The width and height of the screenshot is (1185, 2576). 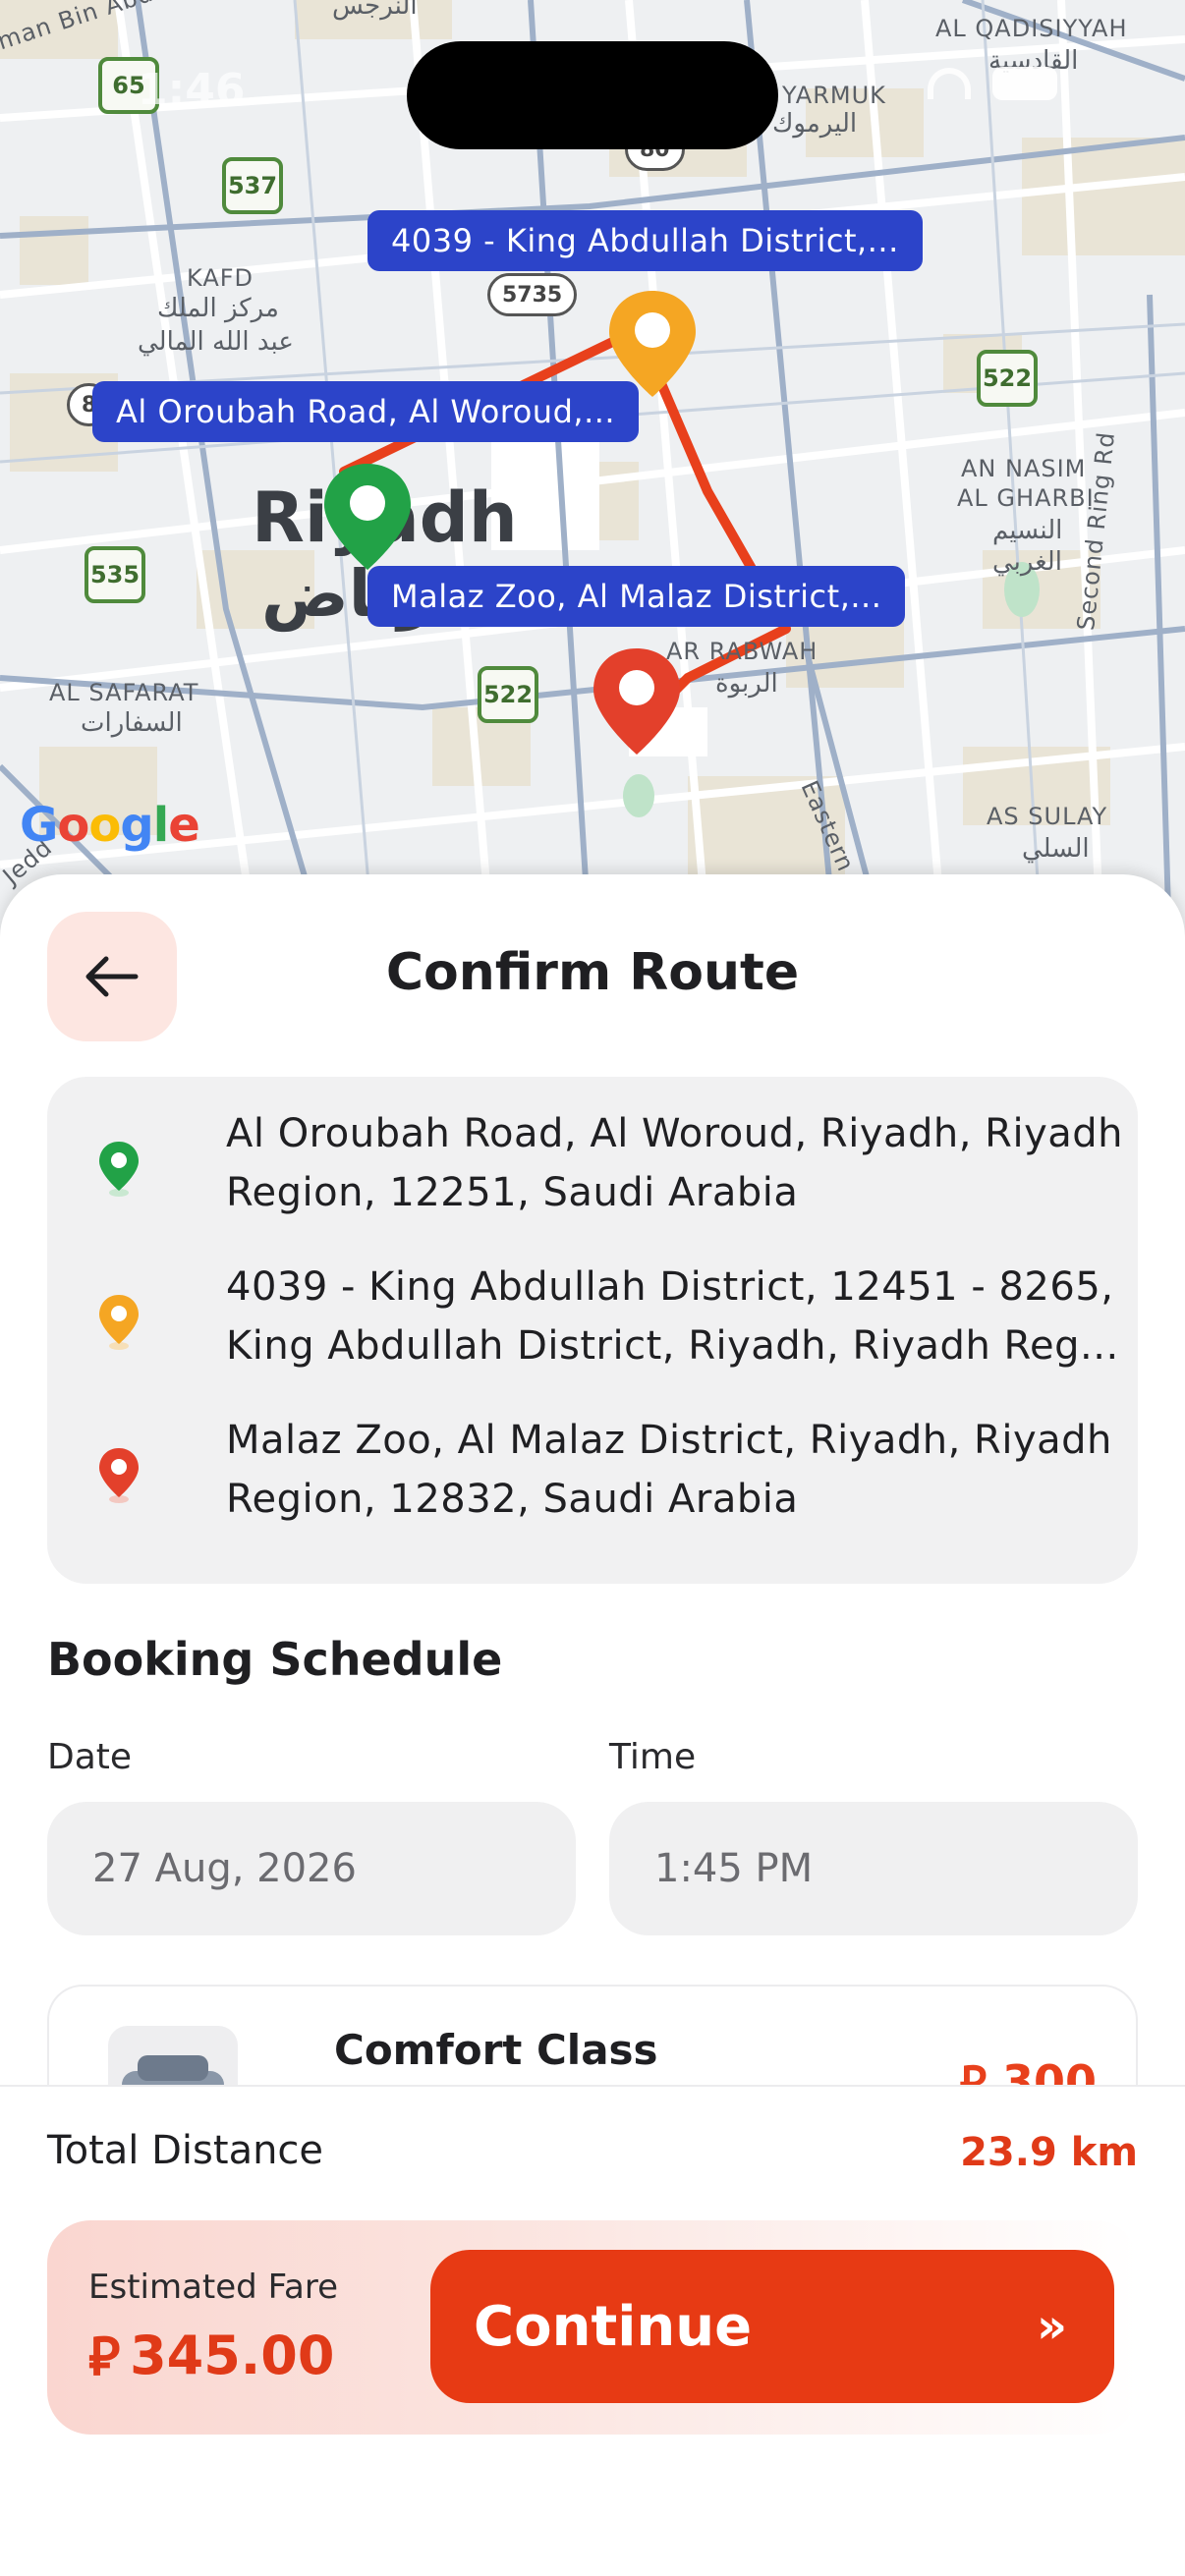 What do you see at coordinates (1056, 849) in the screenshot?
I see `district-label-ar: السلي` at bounding box center [1056, 849].